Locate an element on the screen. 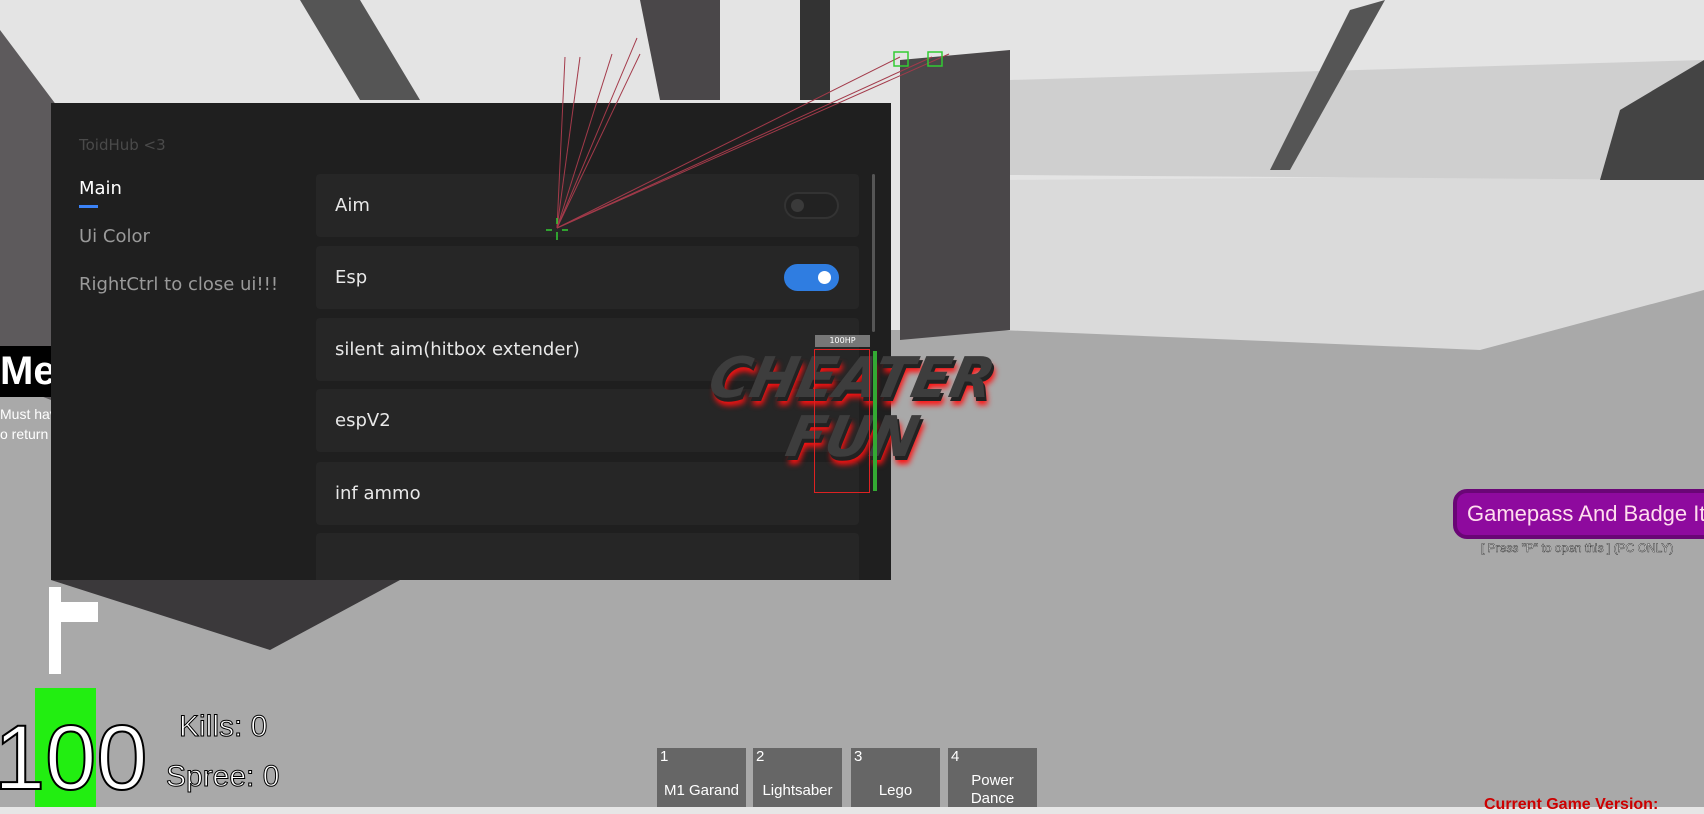 The image size is (1704, 814). sign-title: Me is located at coordinates (25, 371).